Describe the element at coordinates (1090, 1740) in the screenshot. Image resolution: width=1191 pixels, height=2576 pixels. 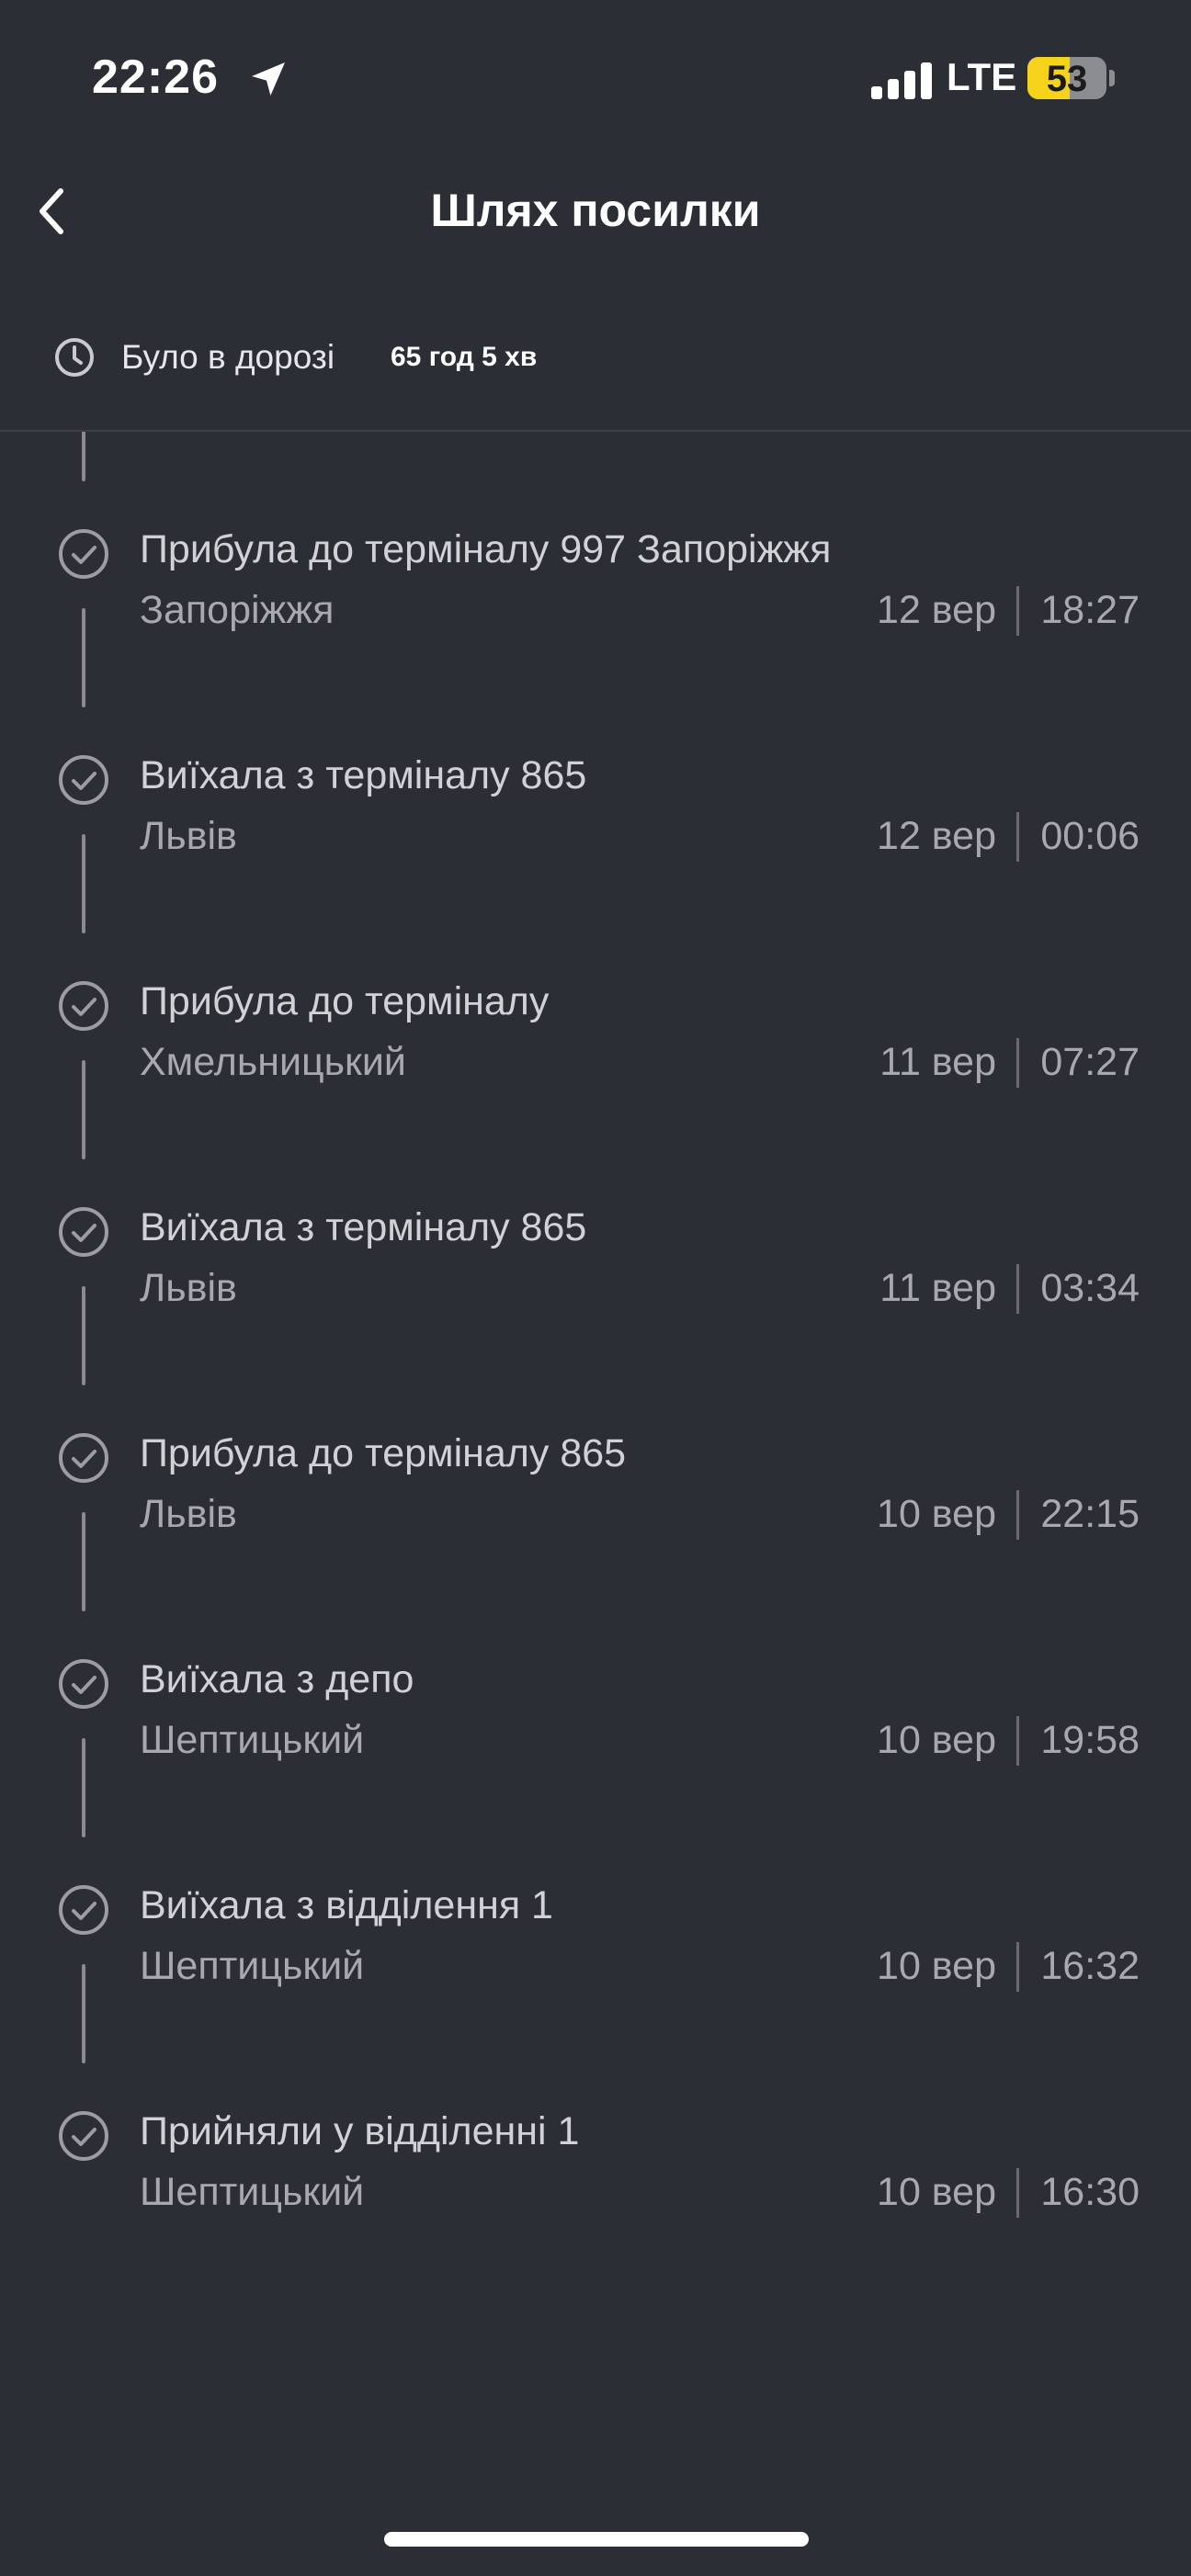
I see `event-time: 19:58` at that location.